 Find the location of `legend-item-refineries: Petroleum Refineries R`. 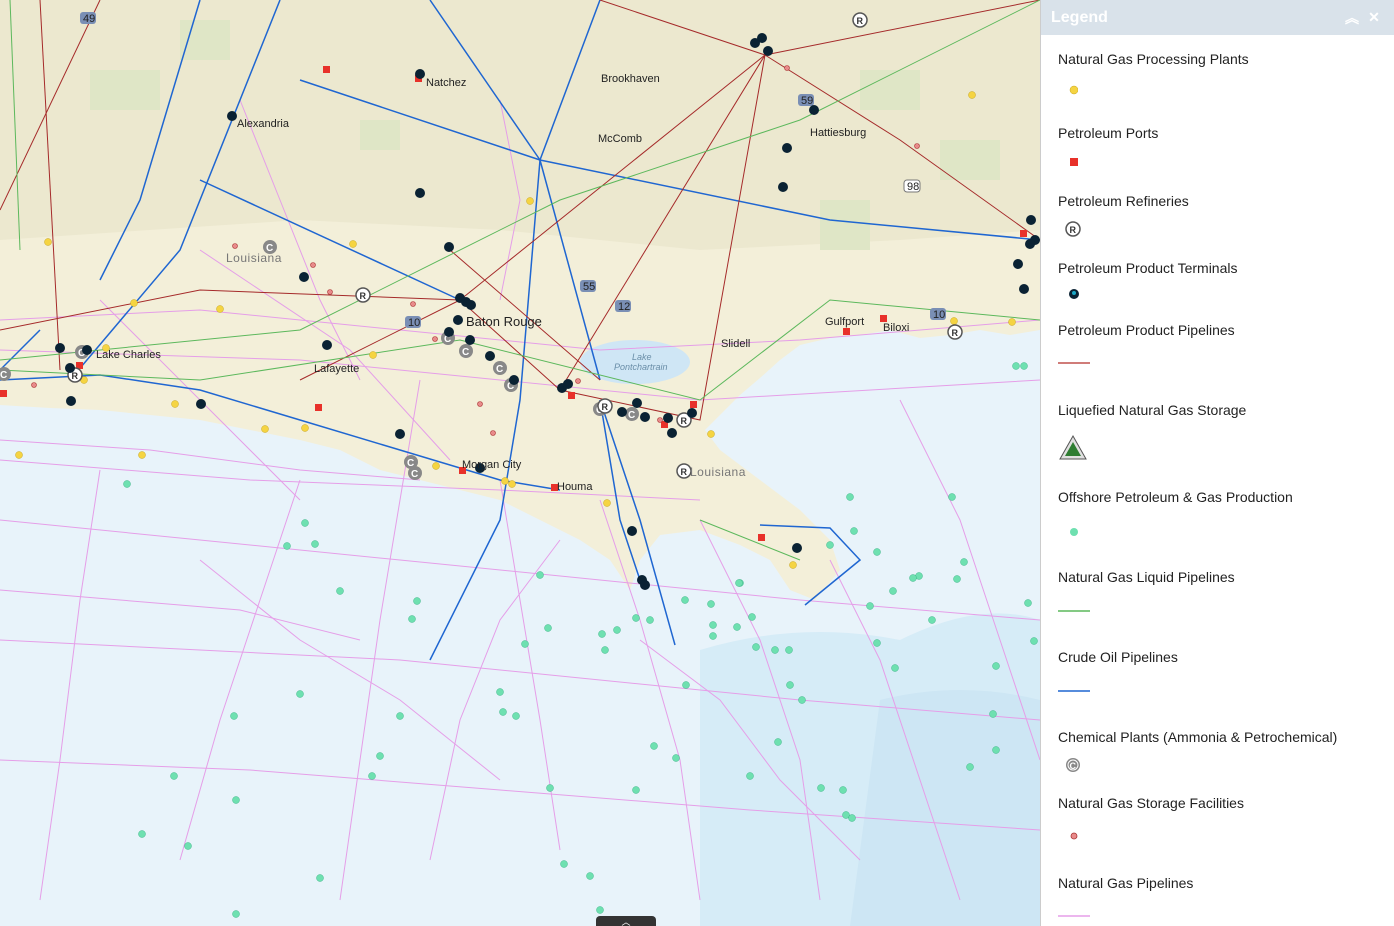

legend-item-refineries: Petroleum Refineries R is located at coordinates (1123, 215).